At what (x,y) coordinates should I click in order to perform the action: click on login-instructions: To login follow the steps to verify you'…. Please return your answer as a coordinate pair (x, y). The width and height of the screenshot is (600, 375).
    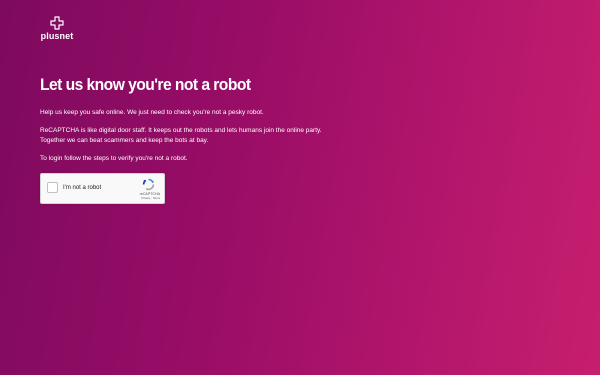
    Looking at the image, I should click on (114, 158).